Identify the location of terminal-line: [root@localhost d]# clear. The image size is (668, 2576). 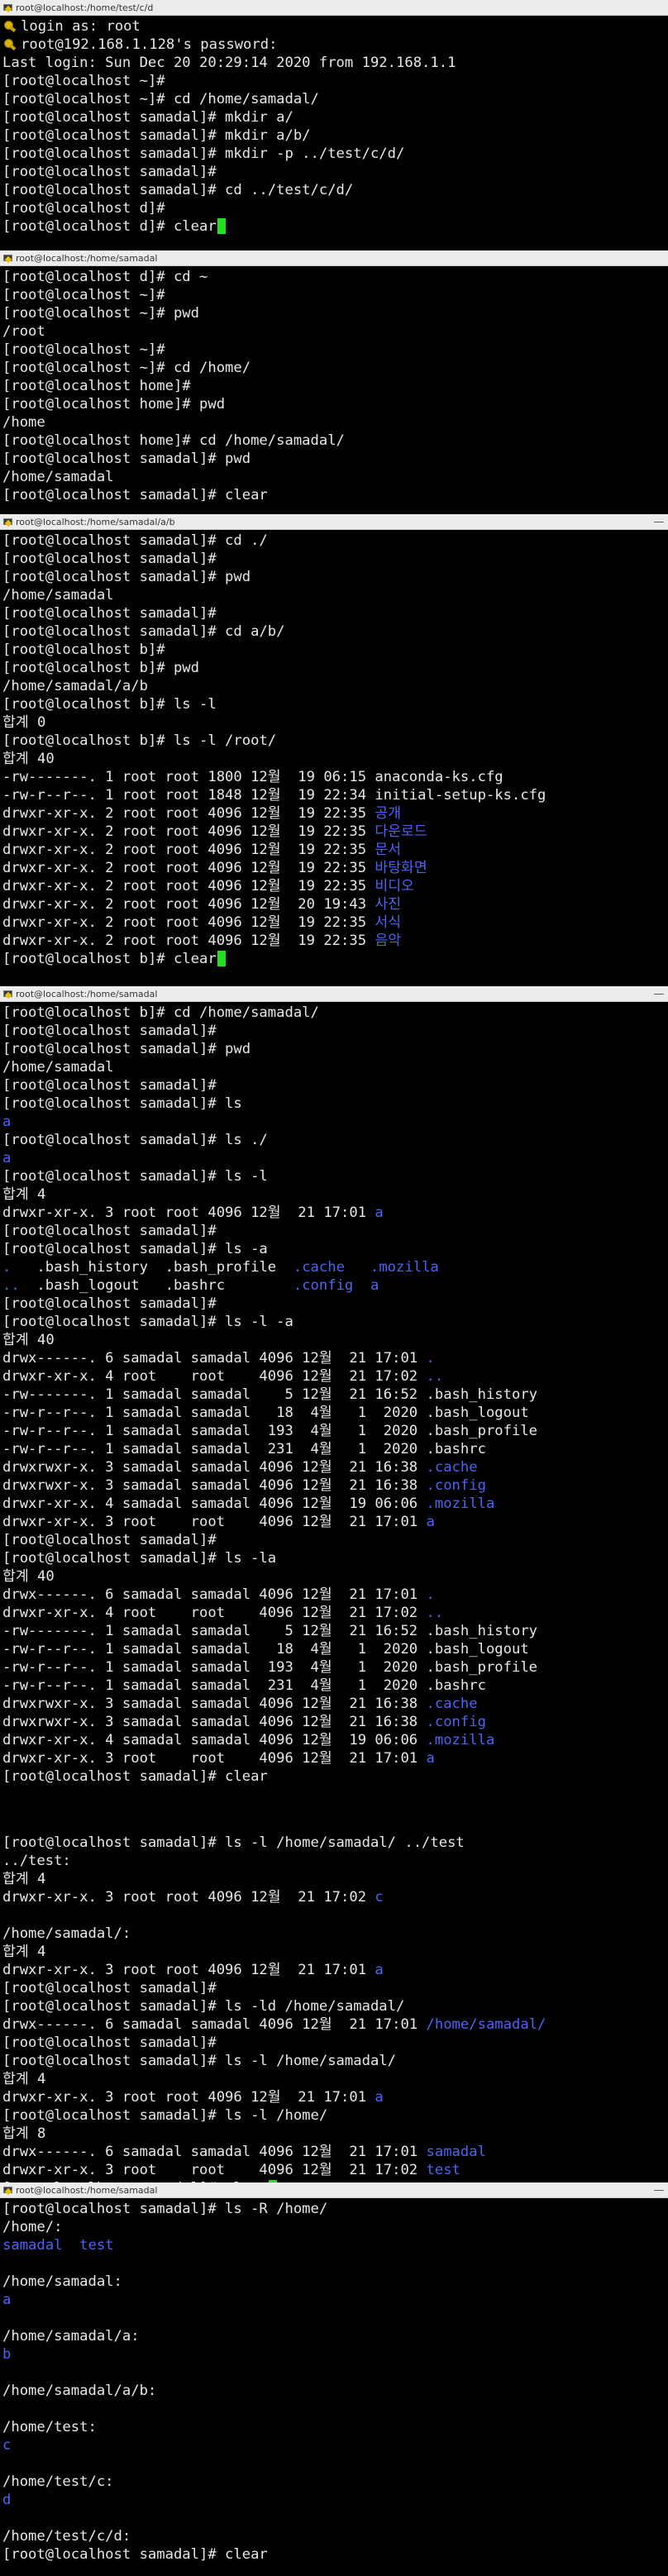
(335, 226).